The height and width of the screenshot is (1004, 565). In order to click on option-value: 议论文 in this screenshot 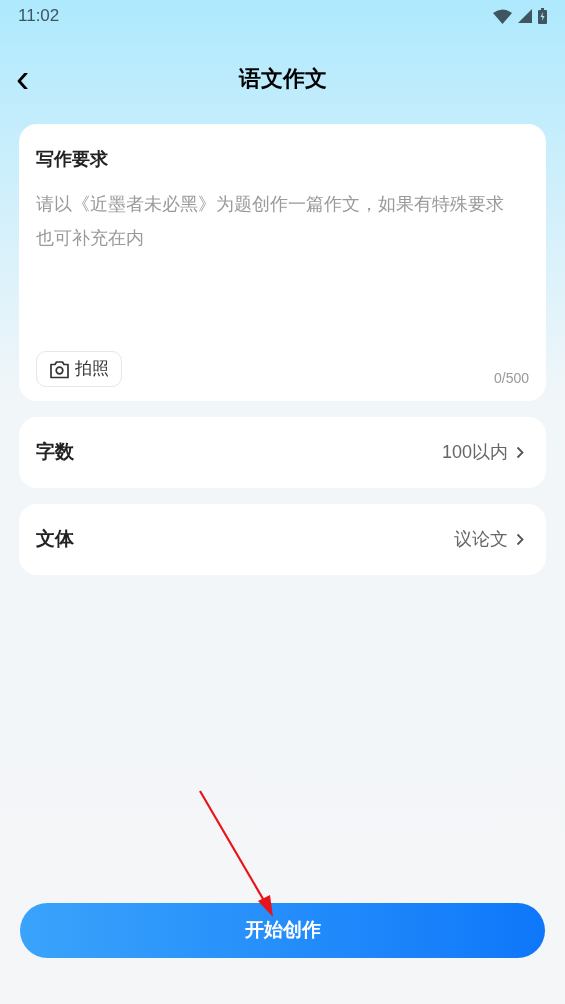, I will do `click(481, 539)`.